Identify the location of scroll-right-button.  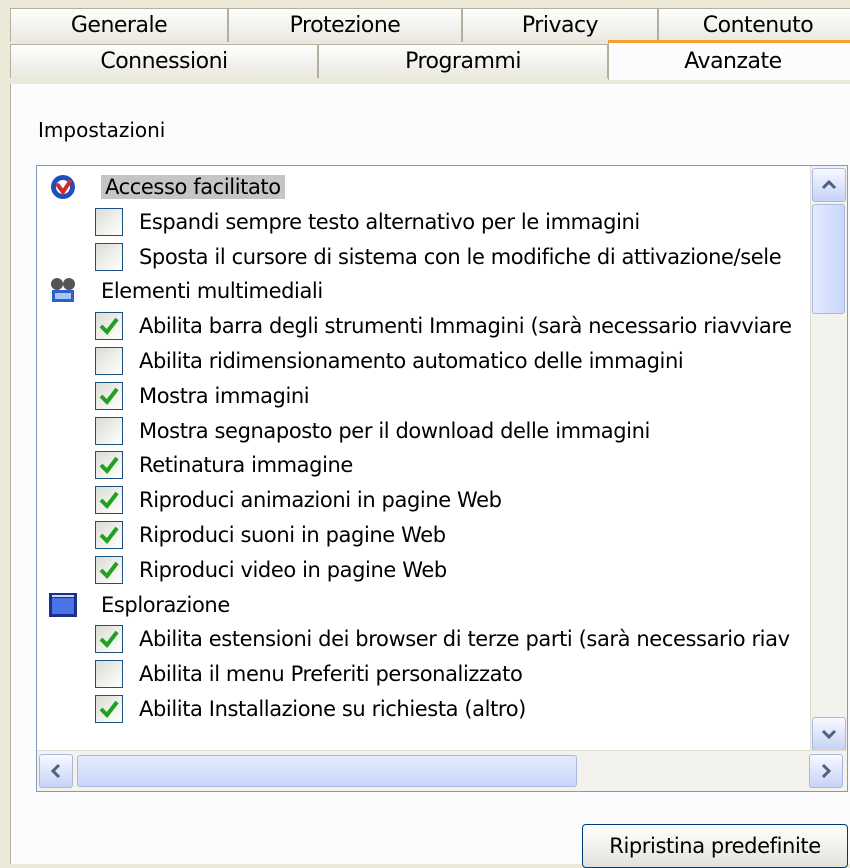
(826, 771).